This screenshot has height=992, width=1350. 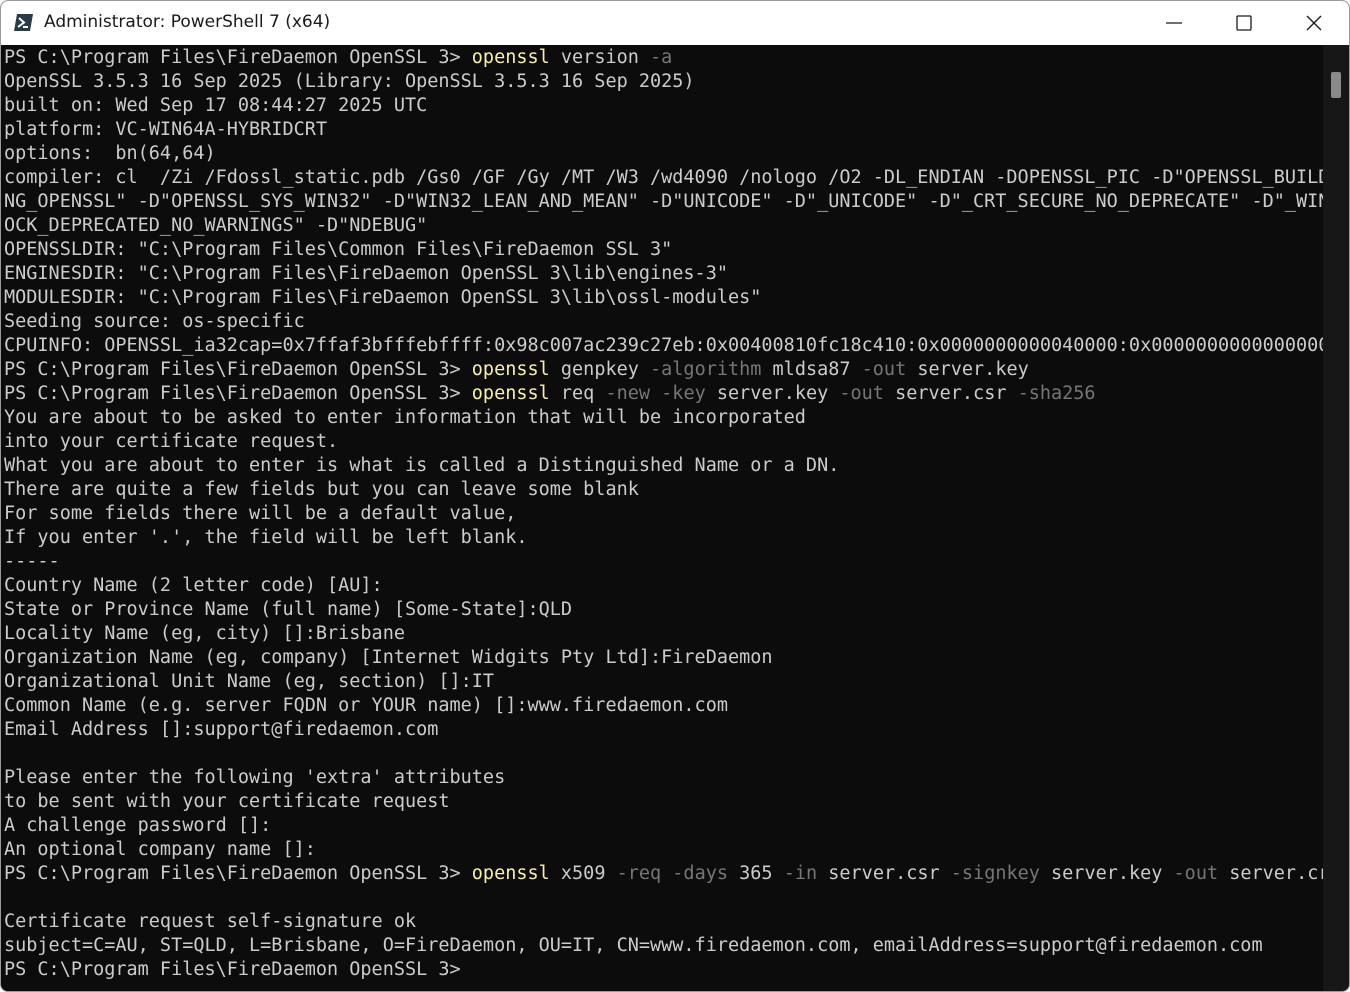 I want to click on parameter-token: -days, so click(x=700, y=873).